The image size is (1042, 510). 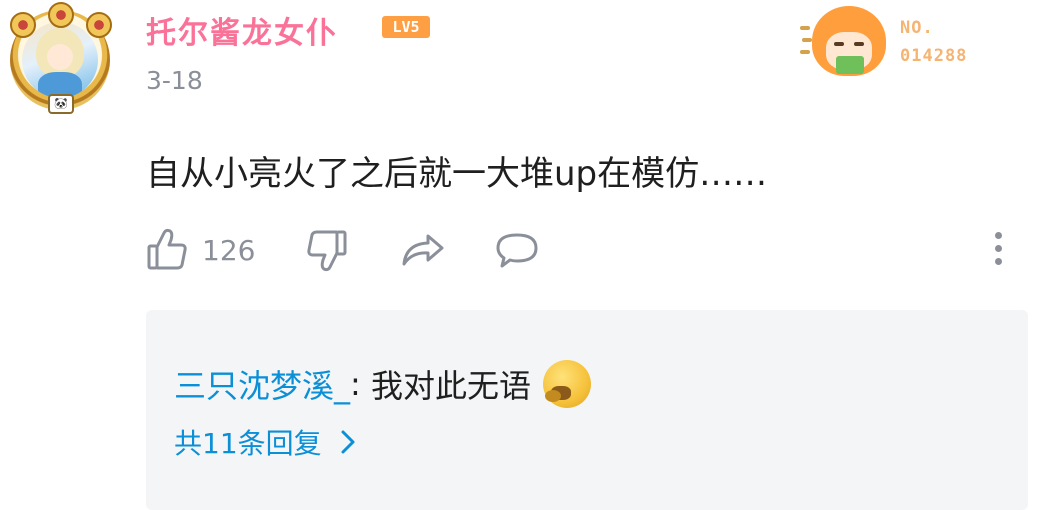 What do you see at coordinates (895, 42) in the screenshot?
I see `fan-badge: NO. 014288` at bounding box center [895, 42].